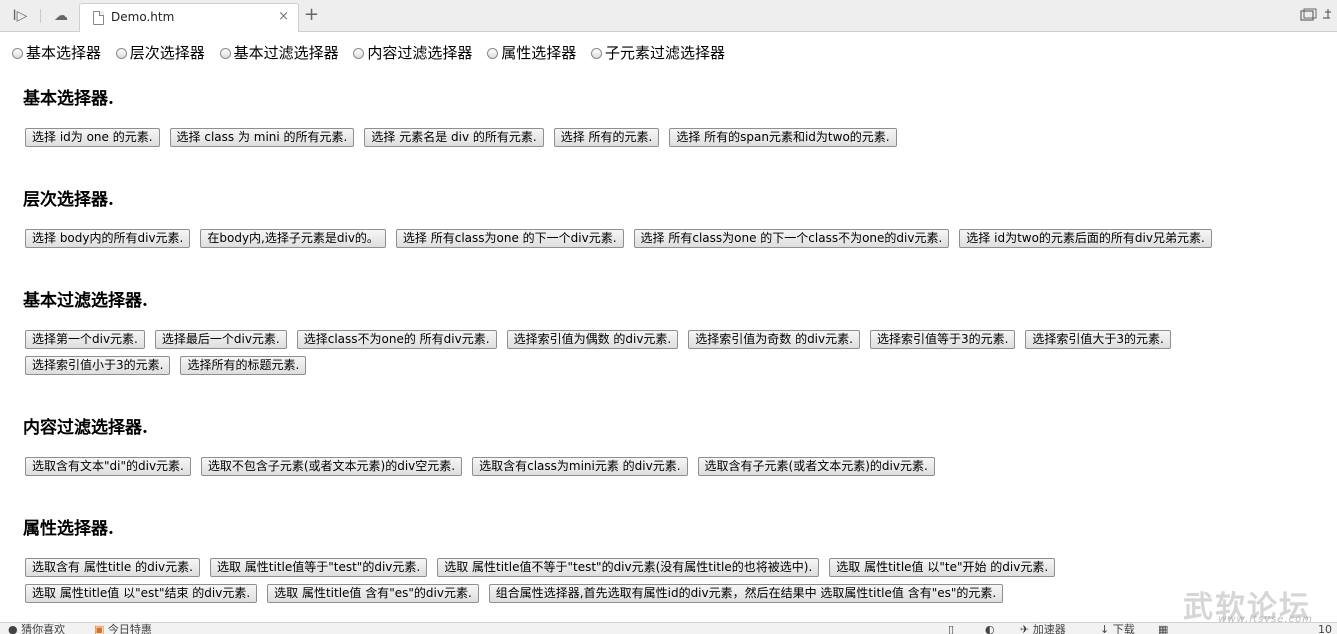  I want to click on selector-button: 选择 id为 one 的元素., so click(92, 137).